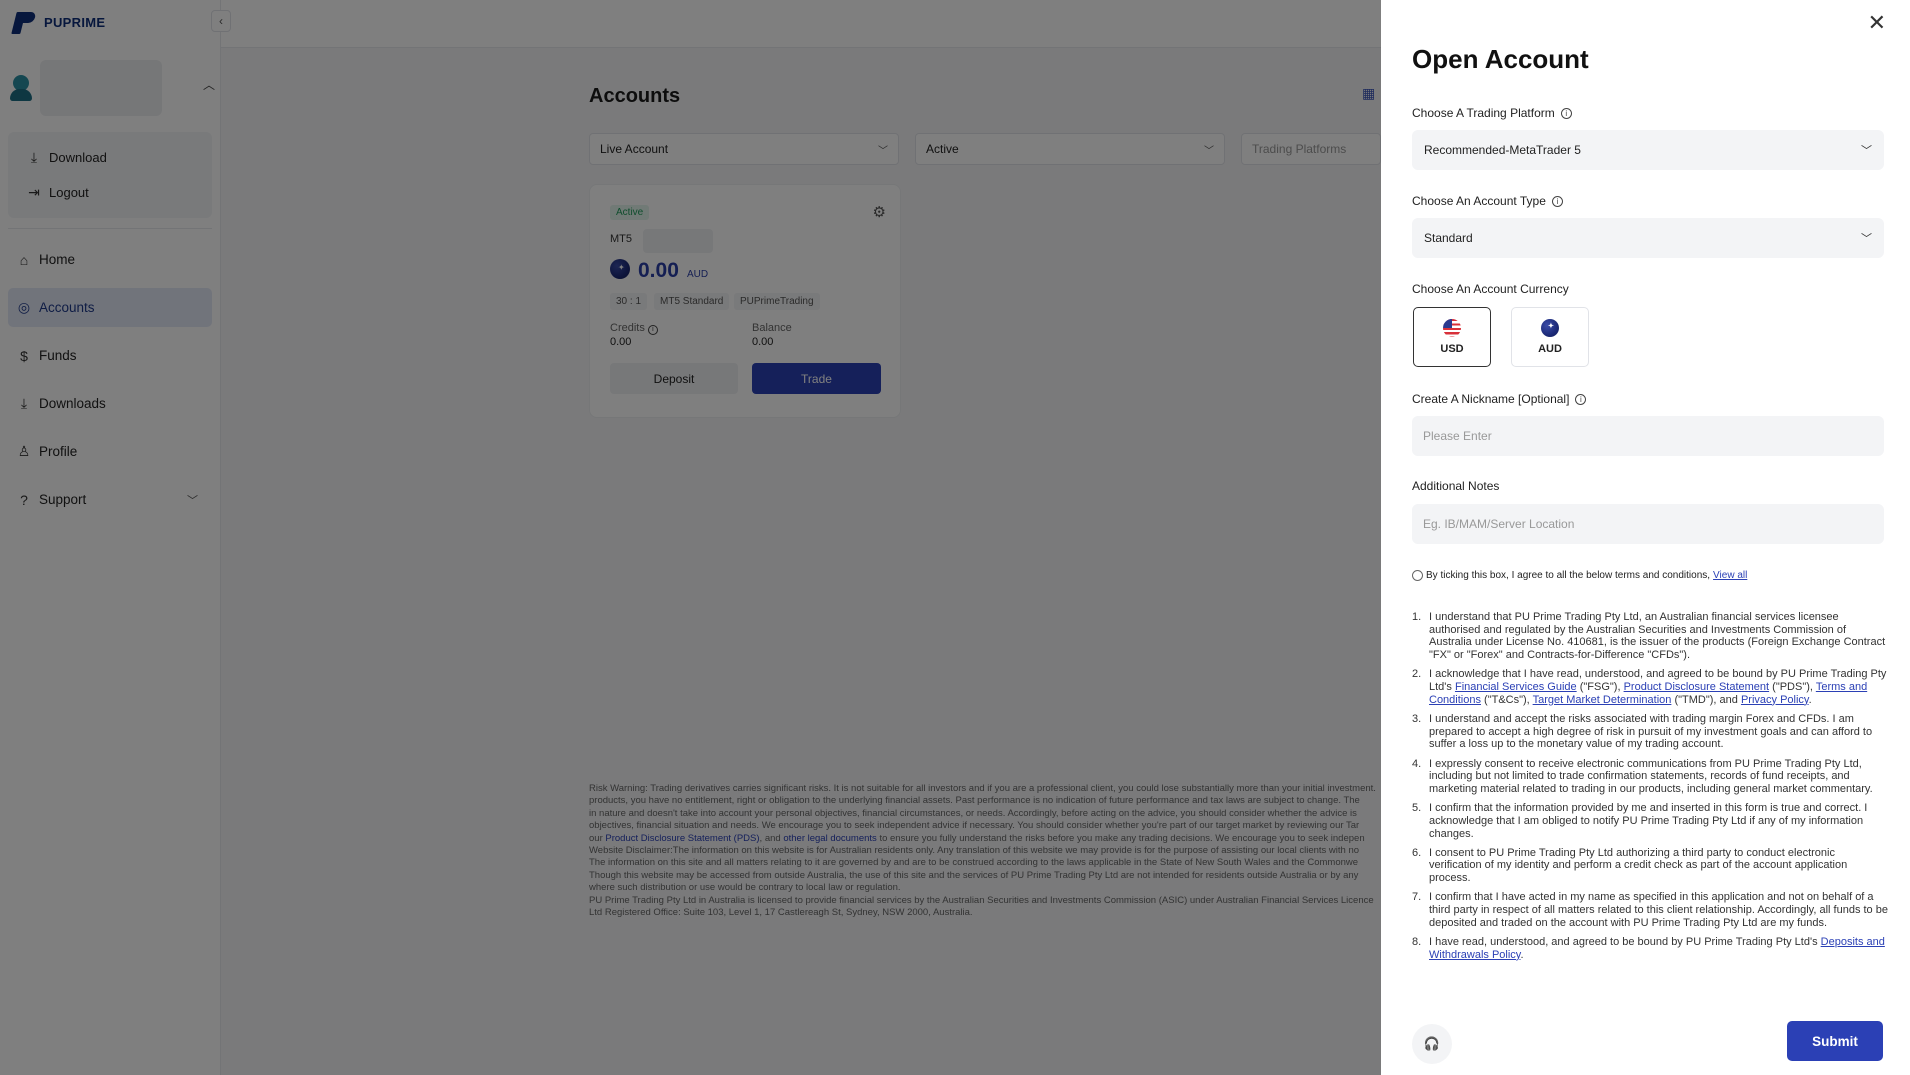 The width and height of the screenshot is (1910, 1075). I want to click on headset-icon: 🎧, so click(1432, 1044).